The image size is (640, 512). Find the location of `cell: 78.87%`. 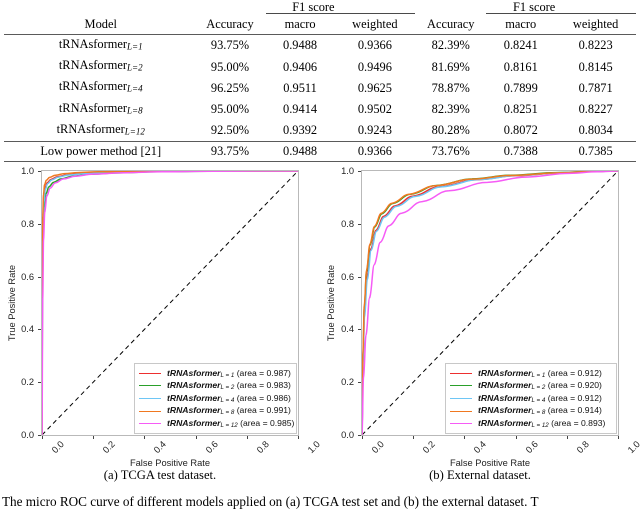

cell: 78.87% is located at coordinates (450, 87).